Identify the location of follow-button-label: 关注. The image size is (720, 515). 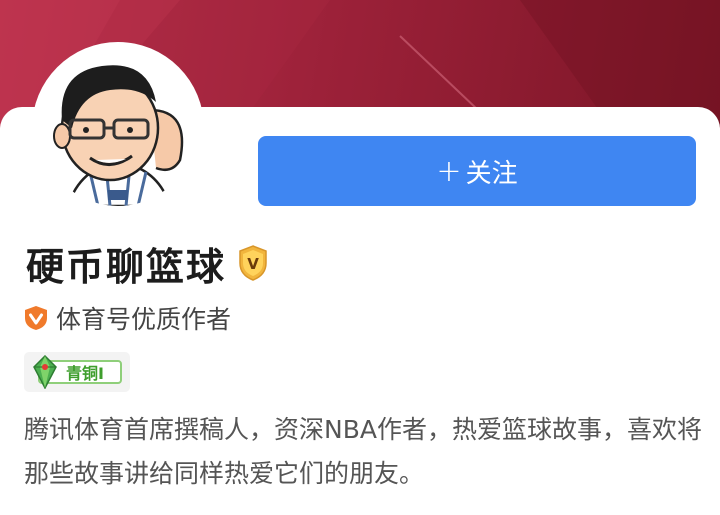
(491, 173).